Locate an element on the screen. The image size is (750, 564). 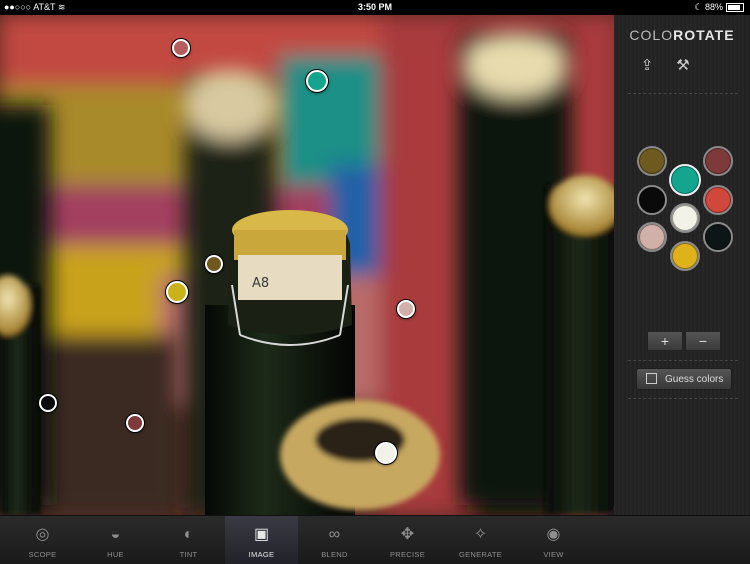
edit-icon is located at coordinates (651, 378).